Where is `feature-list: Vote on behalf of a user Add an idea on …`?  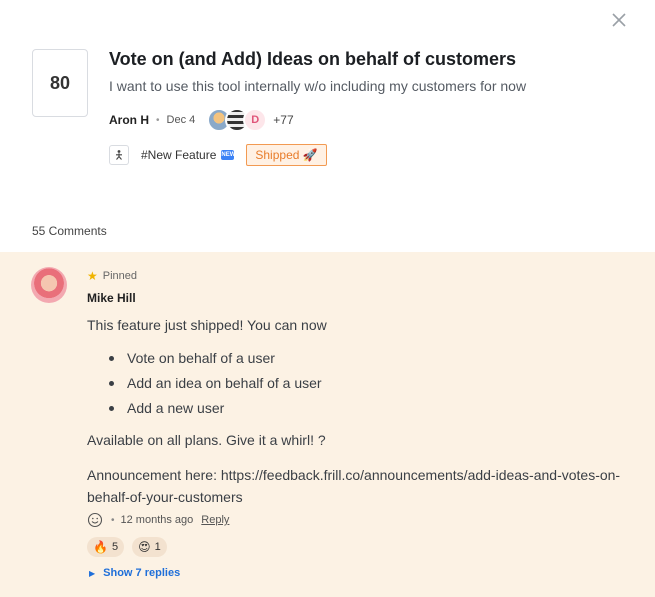
feature-list: Vote on behalf of a user Add an idea on … is located at coordinates (215, 386).